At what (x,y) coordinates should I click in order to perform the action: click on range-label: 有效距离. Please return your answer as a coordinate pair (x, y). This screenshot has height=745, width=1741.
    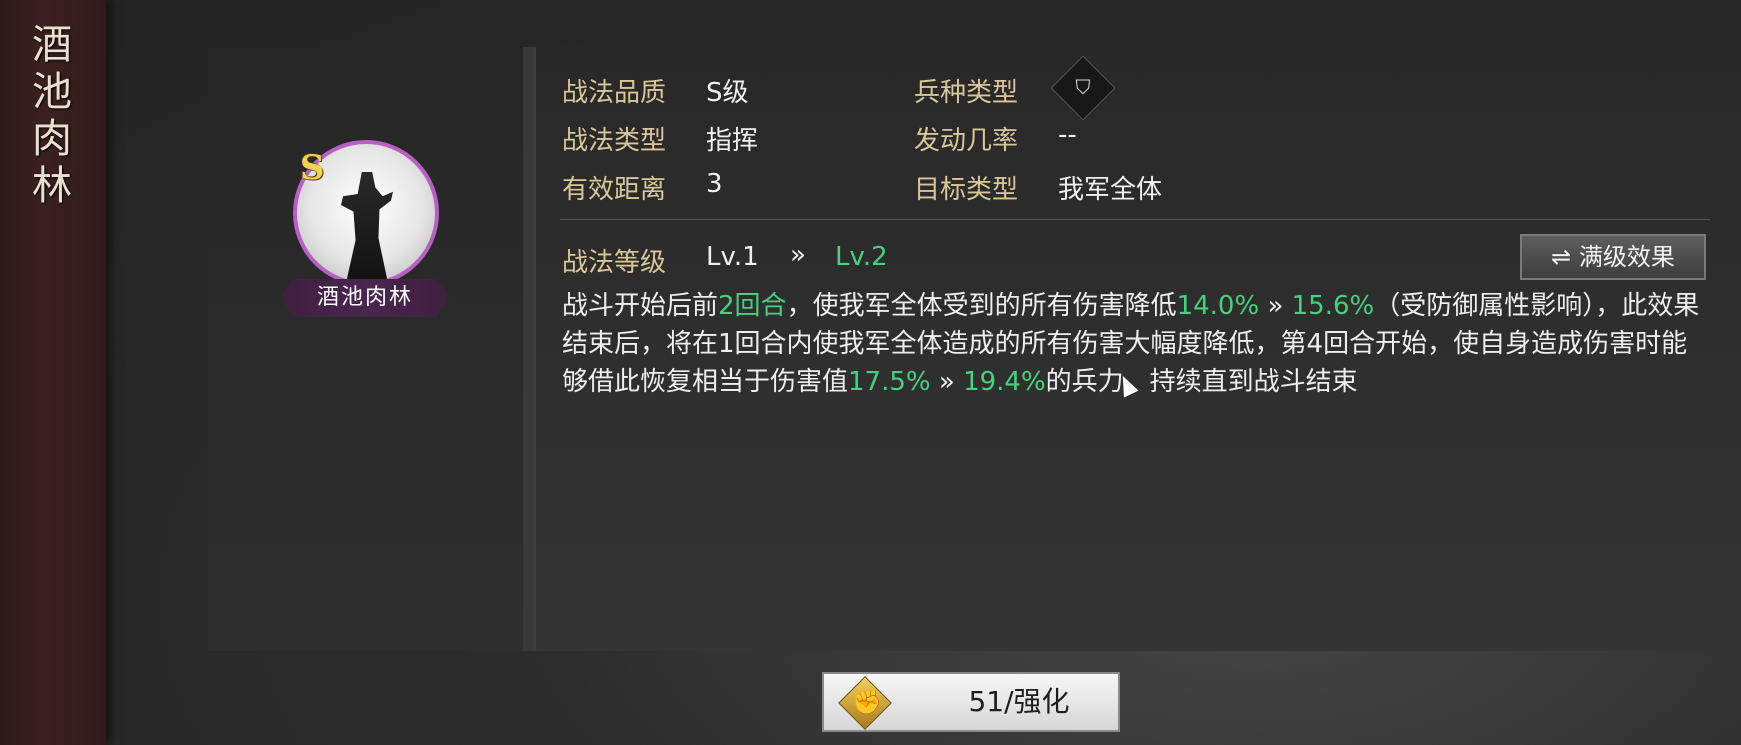
    Looking at the image, I should click on (614, 190).